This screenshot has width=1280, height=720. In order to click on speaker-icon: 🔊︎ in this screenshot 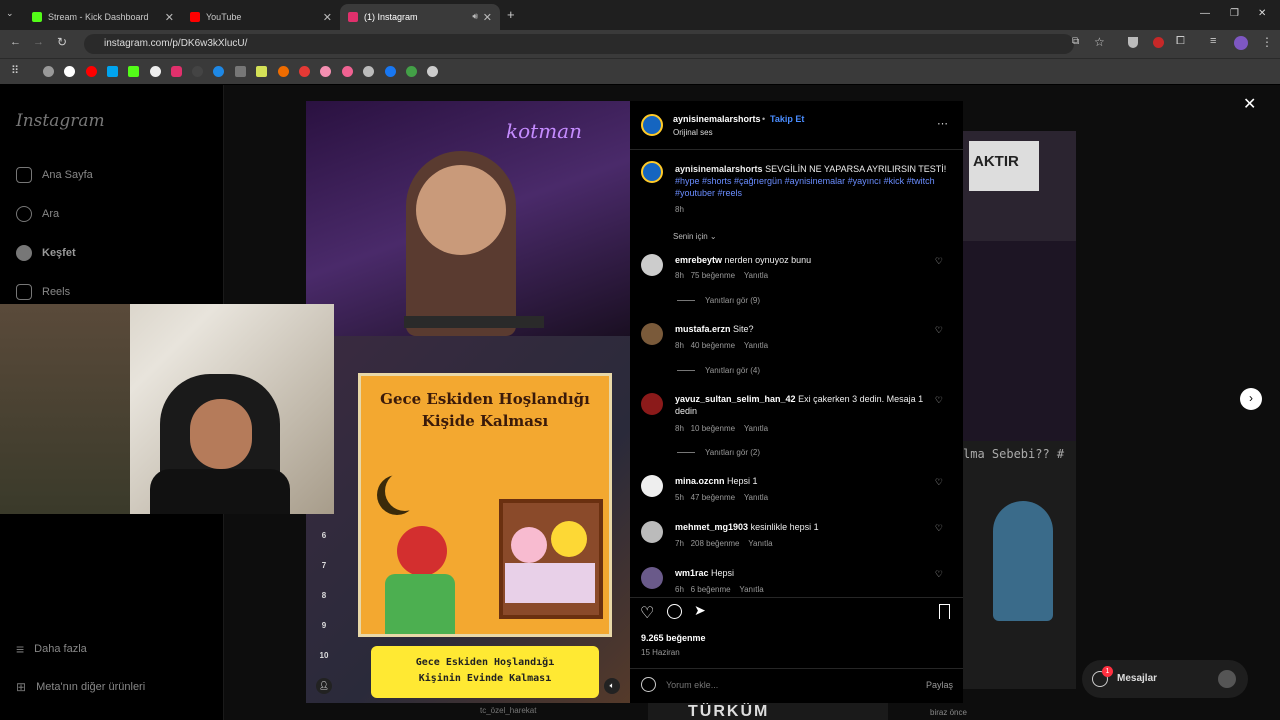, I will do `click(475, 16)`.